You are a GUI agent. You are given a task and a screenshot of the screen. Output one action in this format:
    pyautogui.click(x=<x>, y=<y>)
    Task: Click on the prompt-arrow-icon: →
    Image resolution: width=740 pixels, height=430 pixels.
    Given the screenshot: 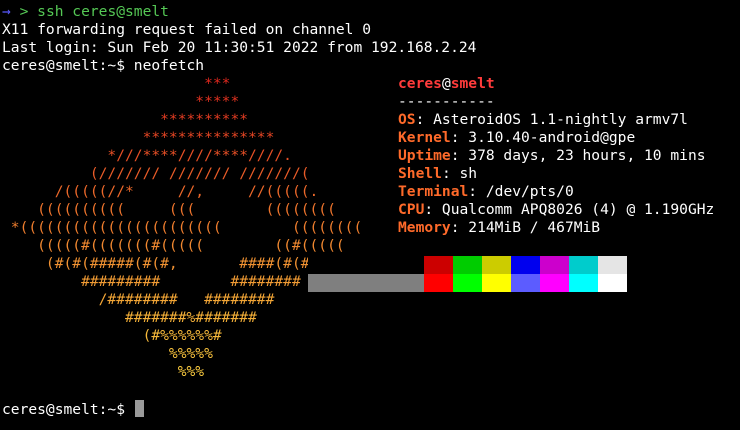 What is the action you would take?
    pyautogui.click(x=6, y=11)
    